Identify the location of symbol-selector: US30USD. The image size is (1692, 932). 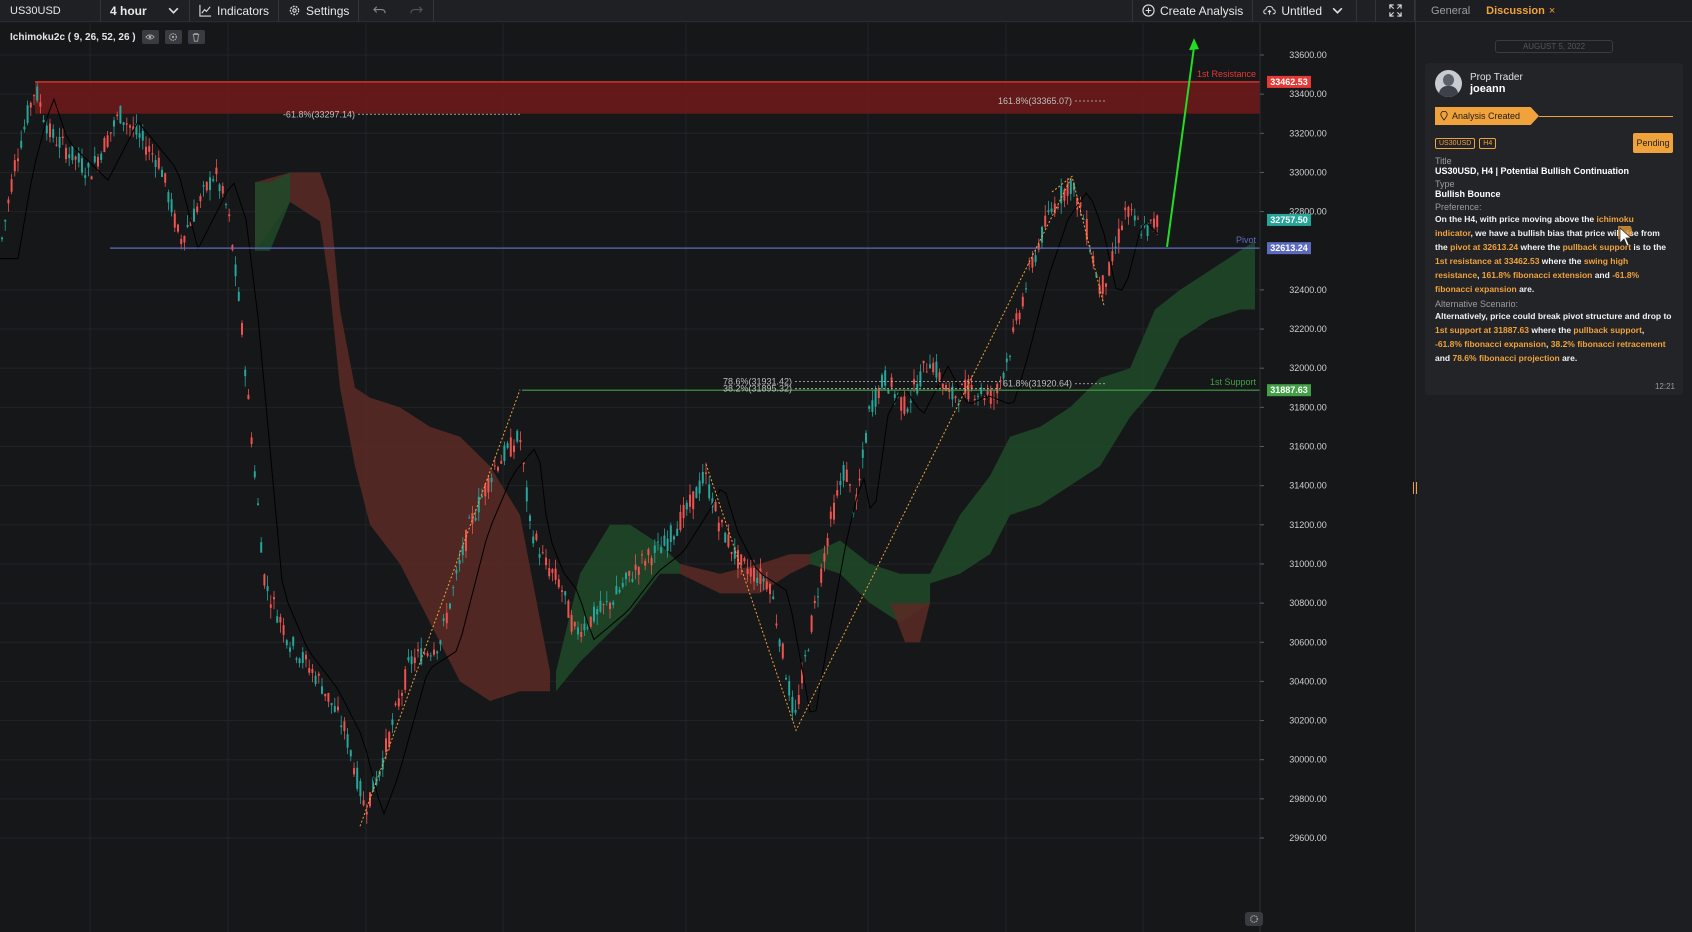
(50, 11).